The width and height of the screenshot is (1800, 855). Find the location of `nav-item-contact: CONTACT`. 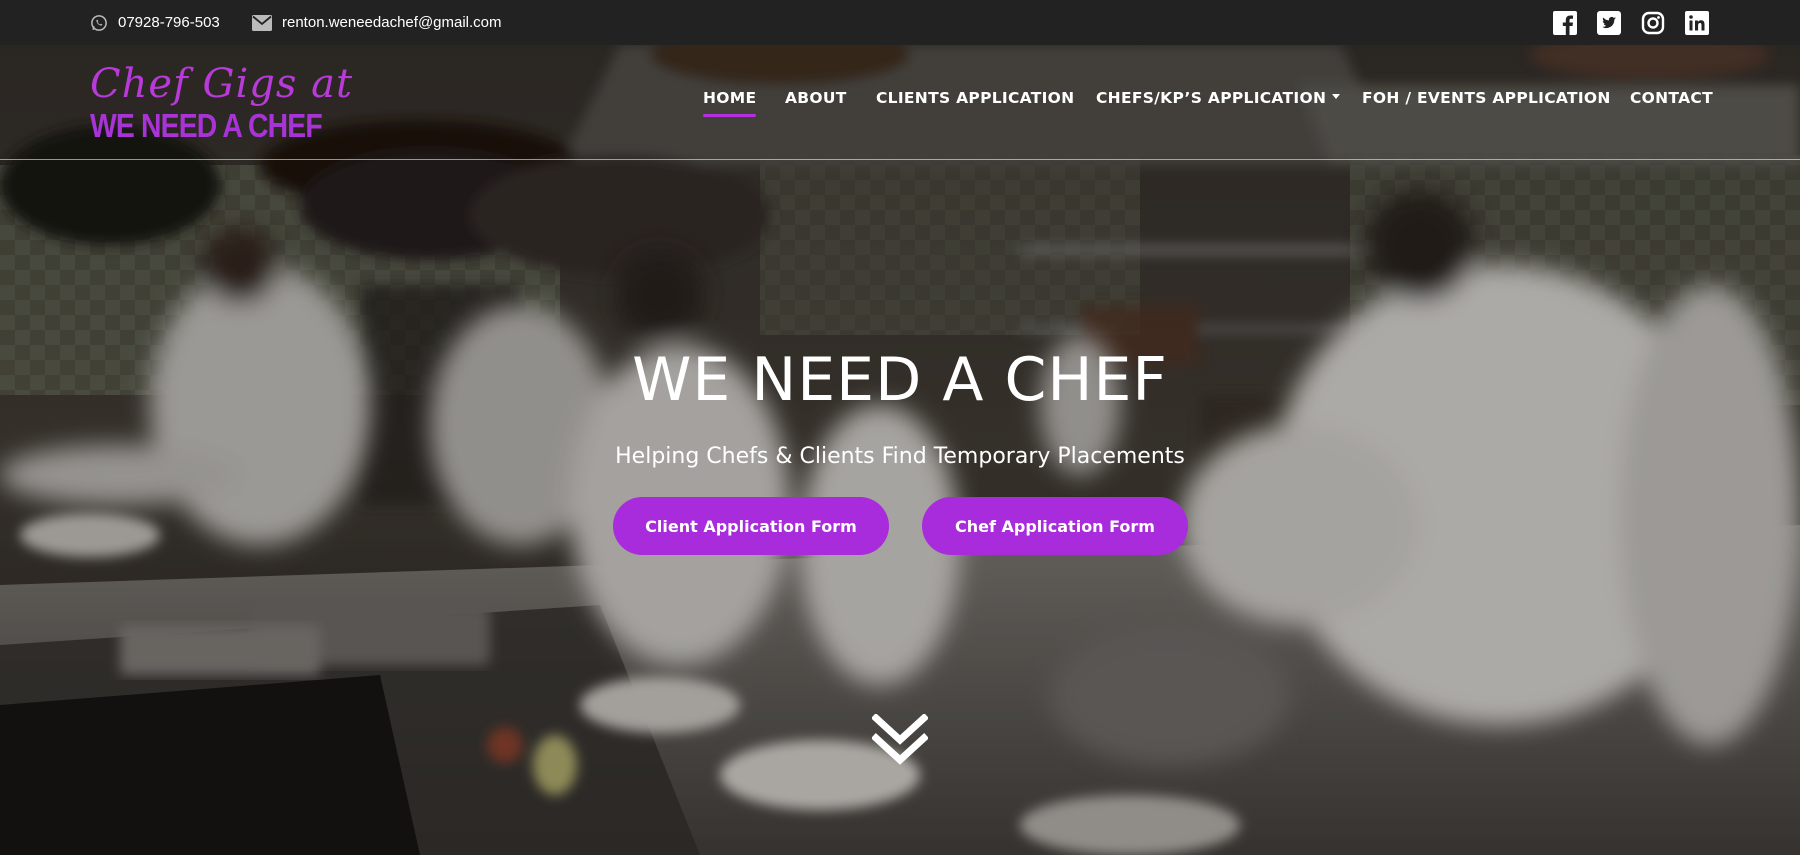

nav-item-contact: CONTACT is located at coordinates (1671, 98).